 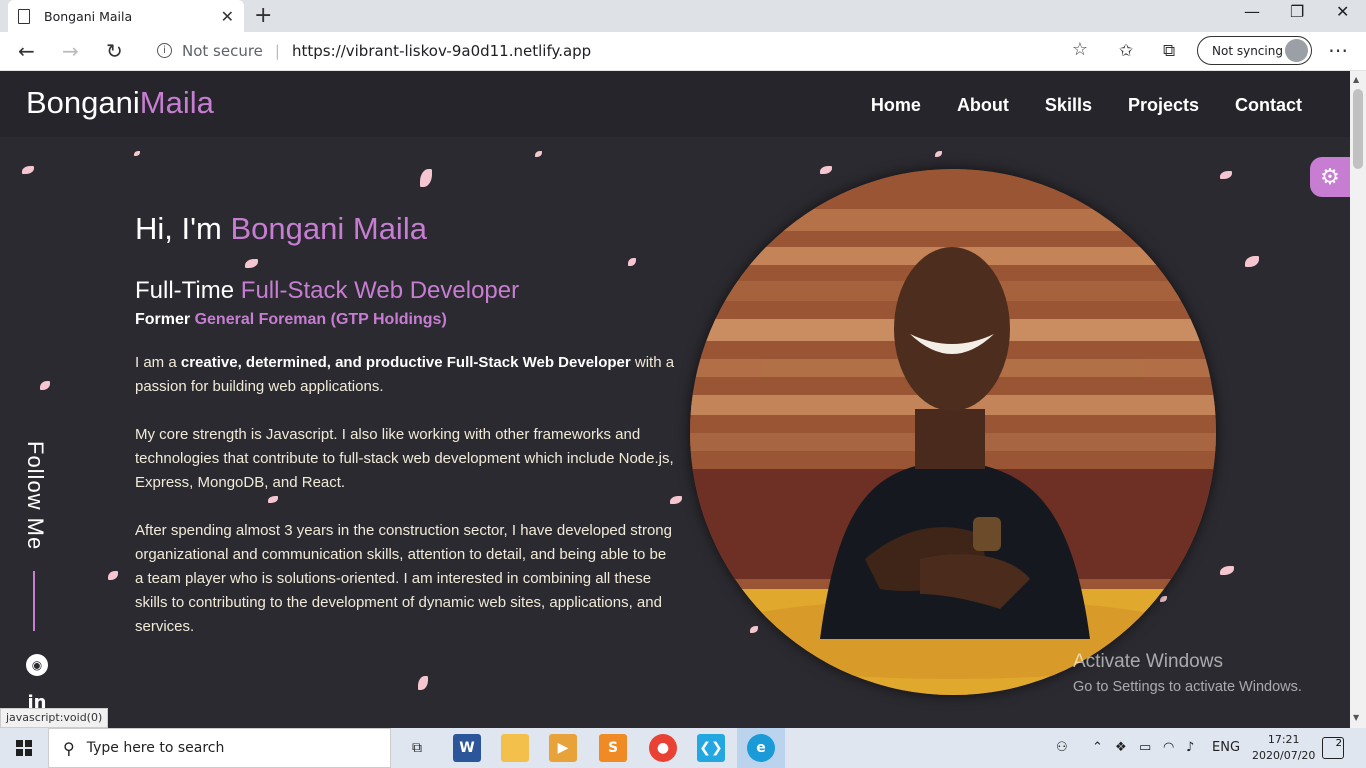 I want to click on restore-icon: ❐, so click(x=1297, y=11).